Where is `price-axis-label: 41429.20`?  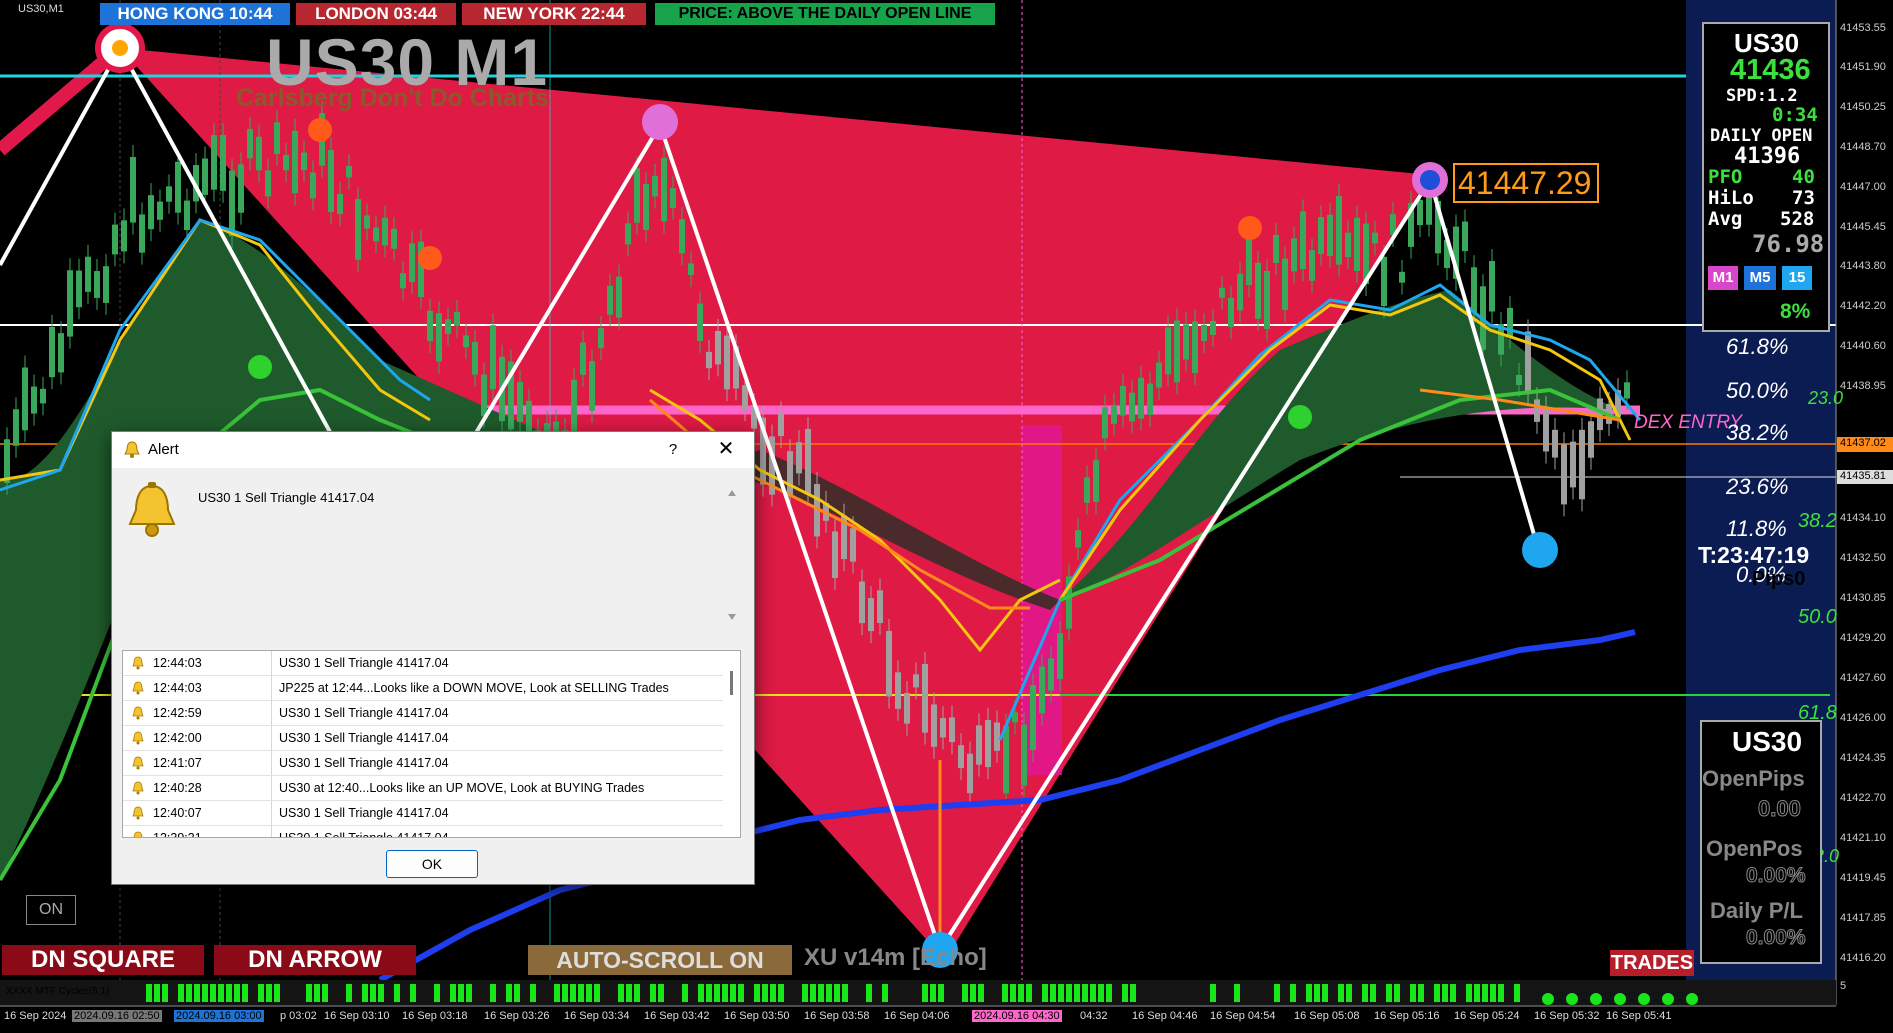
price-axis-label: 41429.20 is located at coordinates (1863, 638).